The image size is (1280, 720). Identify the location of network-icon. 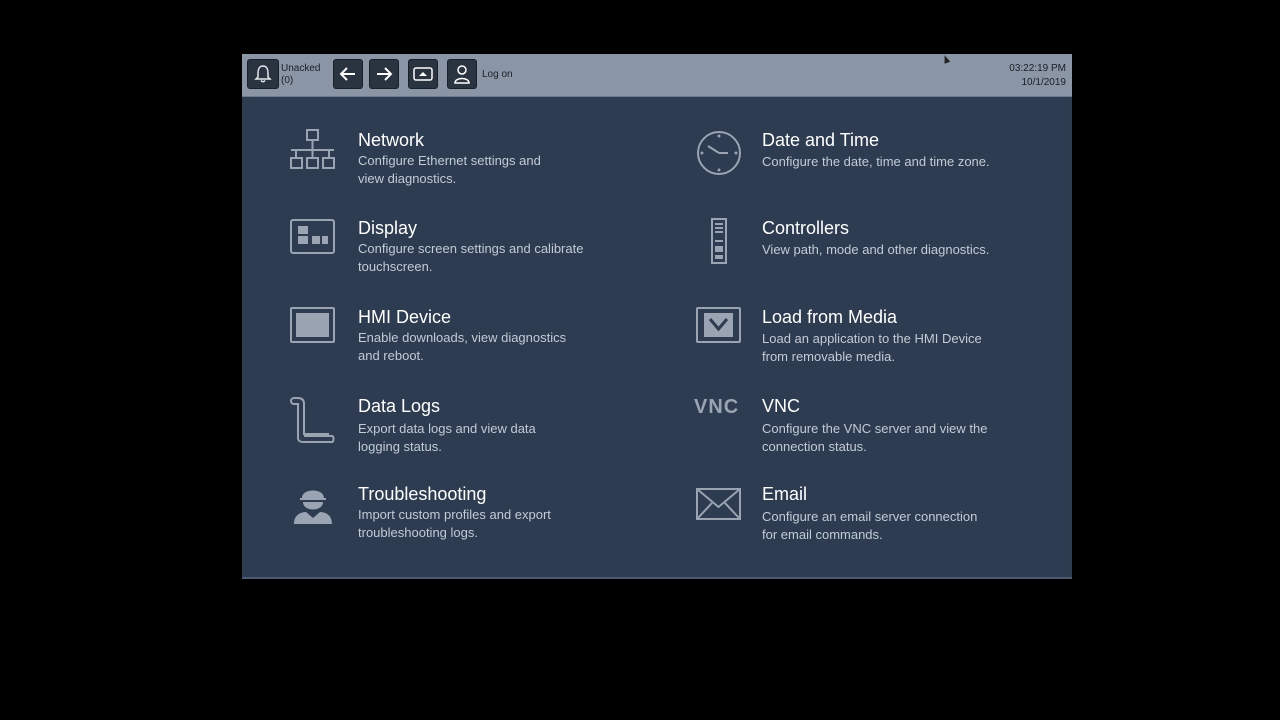
(312, 149).